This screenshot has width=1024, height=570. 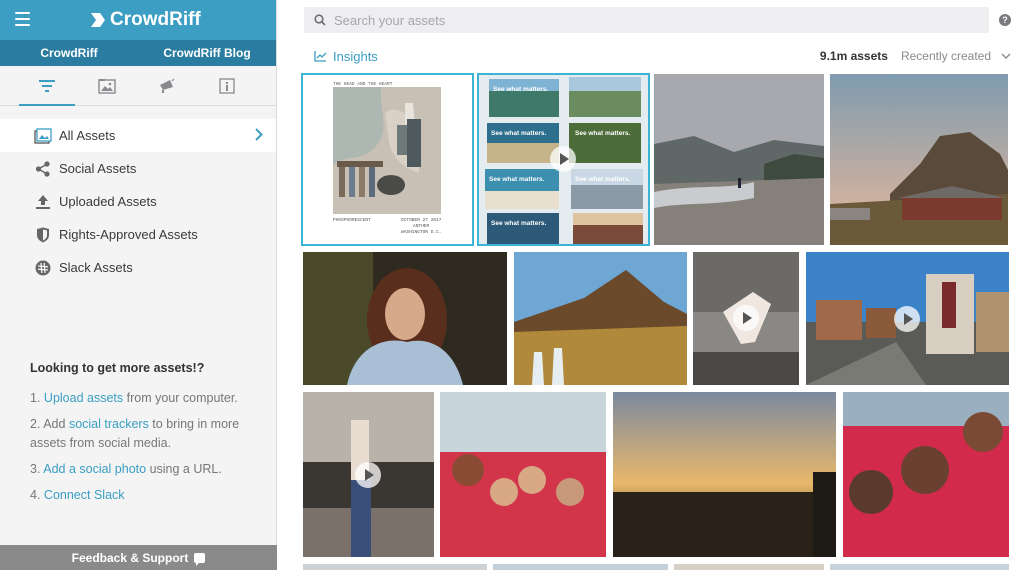 I want to click on insights-button: Insights, so click(x=346, y=56).